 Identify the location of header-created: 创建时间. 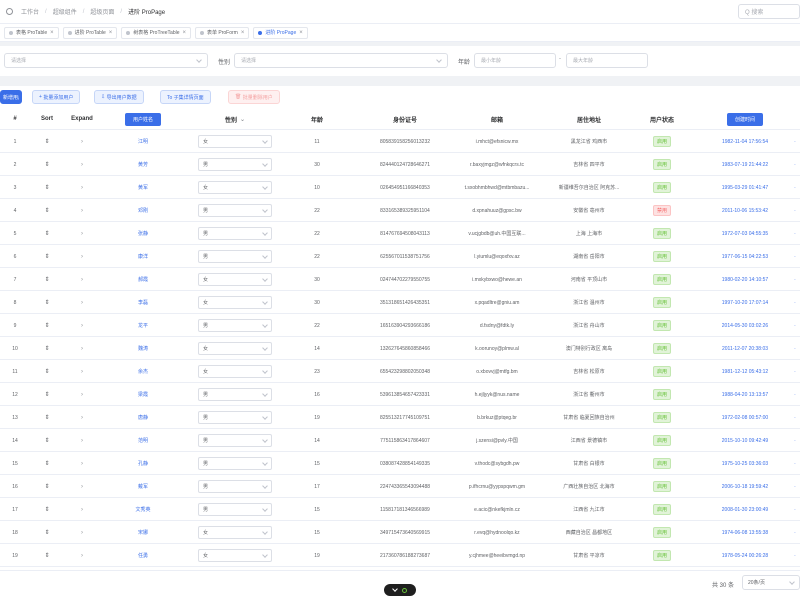
(745, 119).